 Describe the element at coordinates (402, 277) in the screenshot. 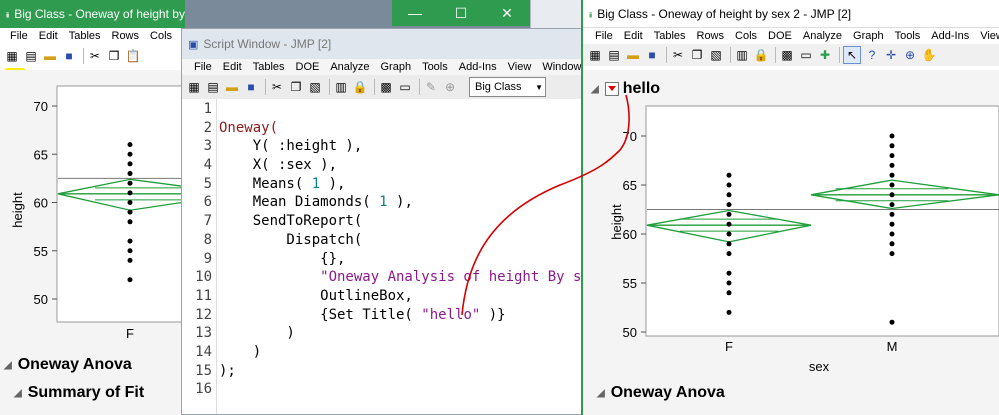

I see `code-line: "Oneway Analysis of height By sex",` at that location.